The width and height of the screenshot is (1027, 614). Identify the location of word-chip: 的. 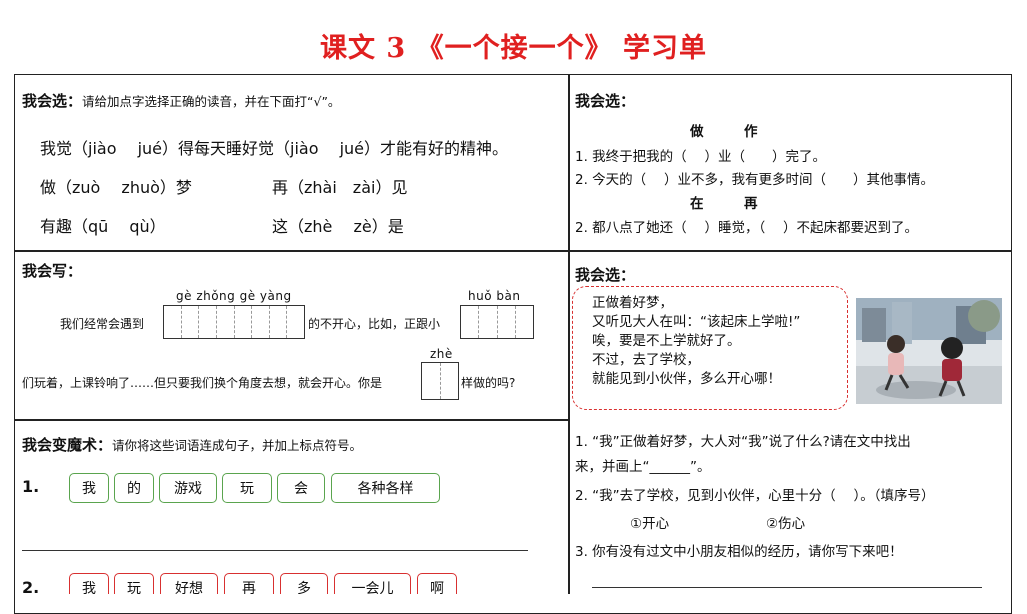
(134, 488).